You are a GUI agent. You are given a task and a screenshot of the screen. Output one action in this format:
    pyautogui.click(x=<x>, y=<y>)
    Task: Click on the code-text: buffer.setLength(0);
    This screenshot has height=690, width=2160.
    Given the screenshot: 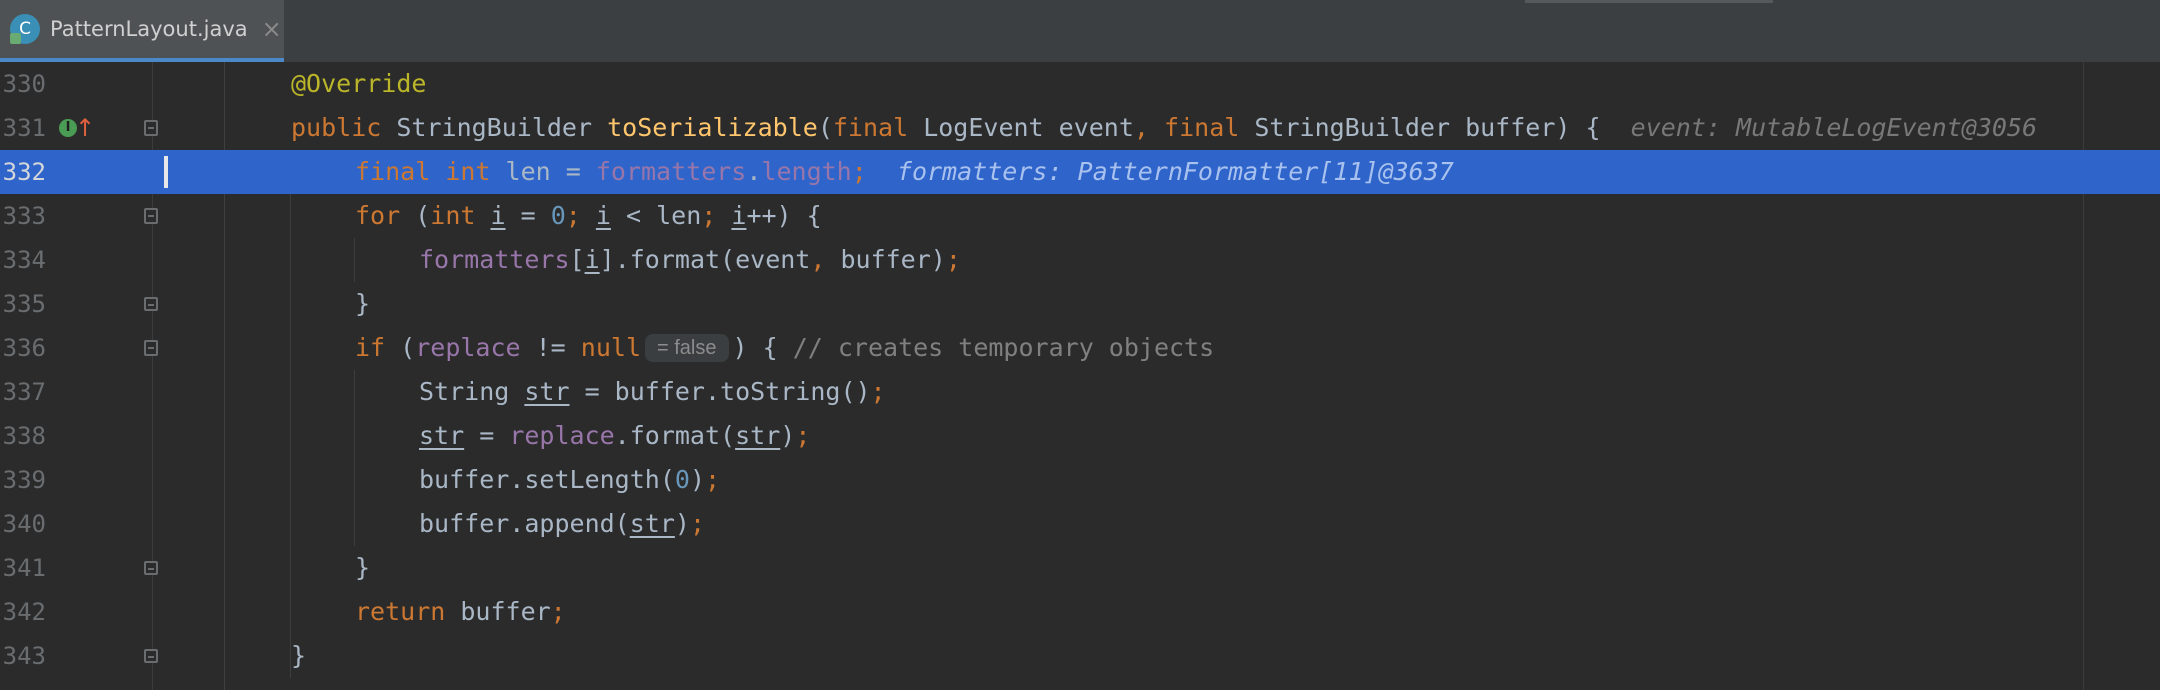 What is the action you would take?
    pyautogui.click(x=570, y=479)
    